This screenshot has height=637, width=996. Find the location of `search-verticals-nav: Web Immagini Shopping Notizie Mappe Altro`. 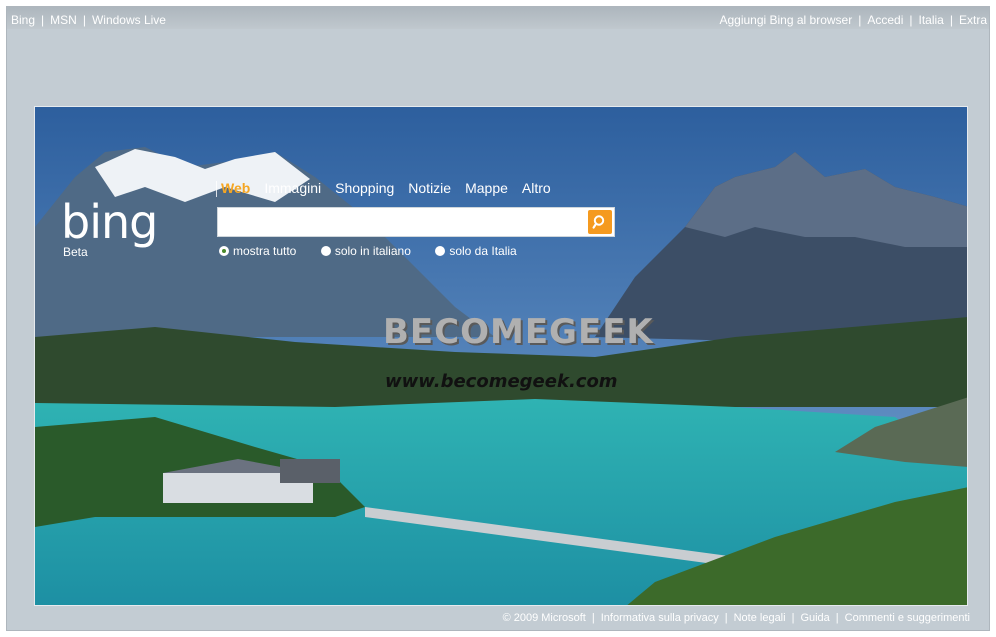

search-verticals-nav: Web Immagini Shopping Notizie Mappe Altro is located at coordinates (393, 189).